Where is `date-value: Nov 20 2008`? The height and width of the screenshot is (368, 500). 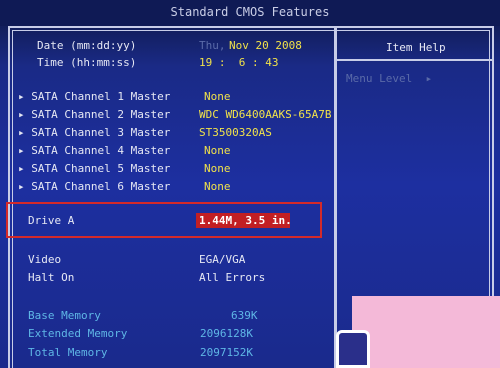 date-value: Nov 20 2008 is located at coordinates (265, 46).